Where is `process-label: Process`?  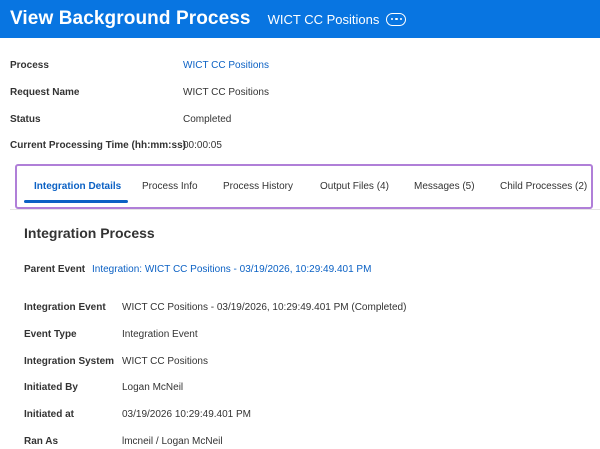 process-label: Process is located at coordinates (29, 65).